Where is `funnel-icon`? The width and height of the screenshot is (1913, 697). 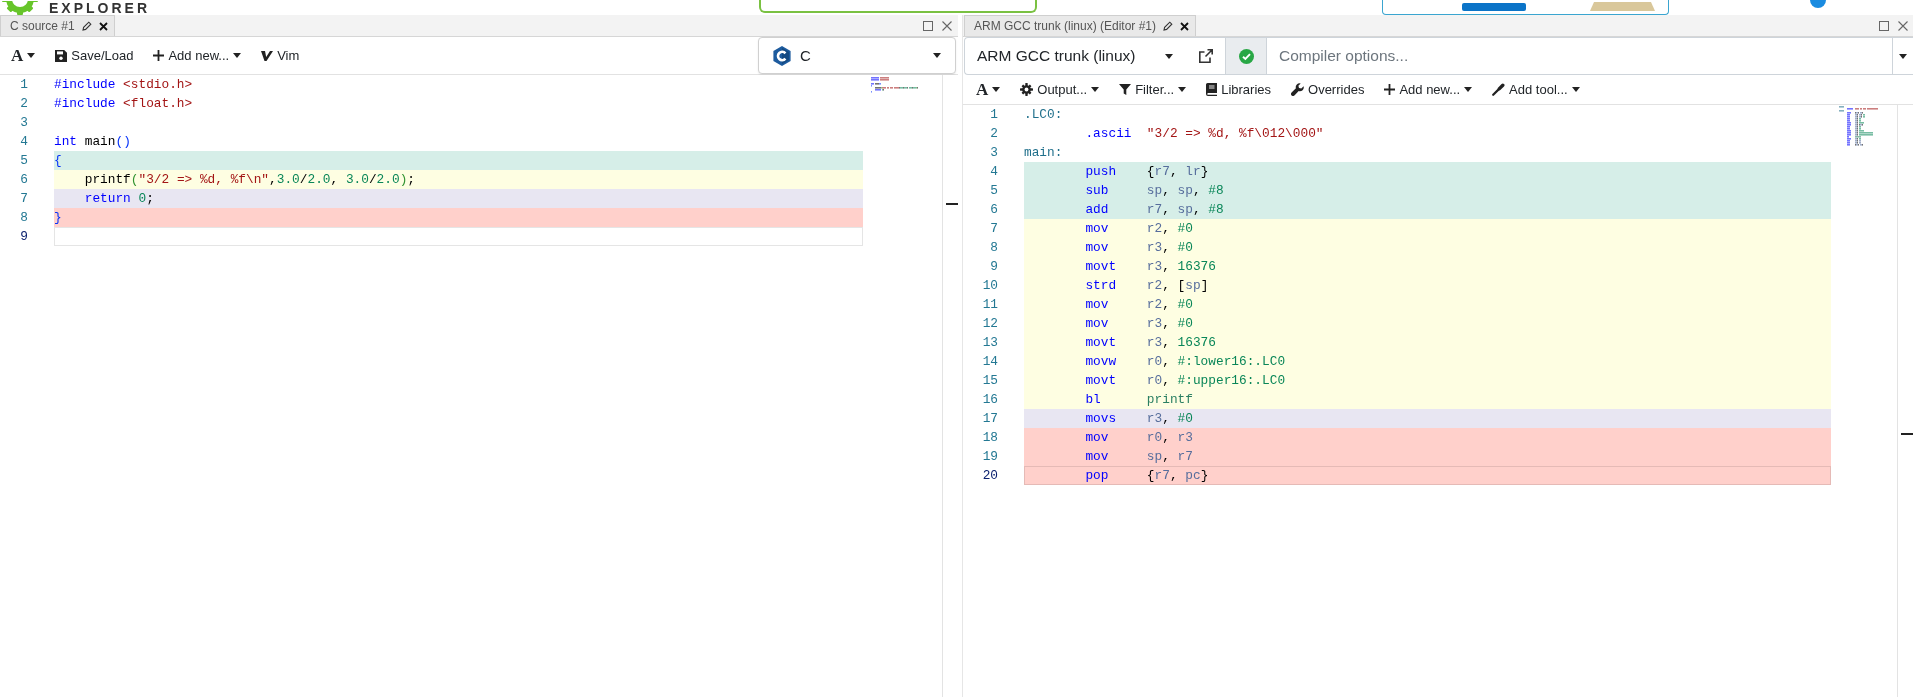
funnel-icon is located at coordinates (1125, 89).